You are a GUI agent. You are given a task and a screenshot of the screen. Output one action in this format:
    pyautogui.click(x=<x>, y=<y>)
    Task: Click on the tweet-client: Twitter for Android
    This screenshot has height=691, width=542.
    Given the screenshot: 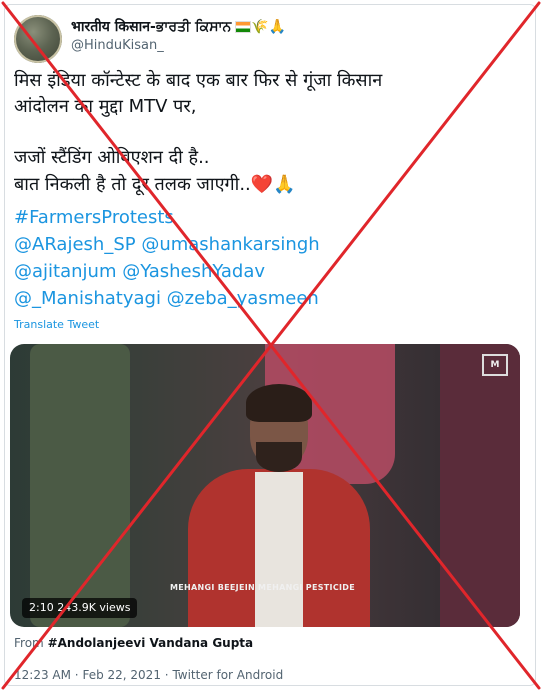 What is the action you would take?
    pyautogui.click(x=228, y=675)
    